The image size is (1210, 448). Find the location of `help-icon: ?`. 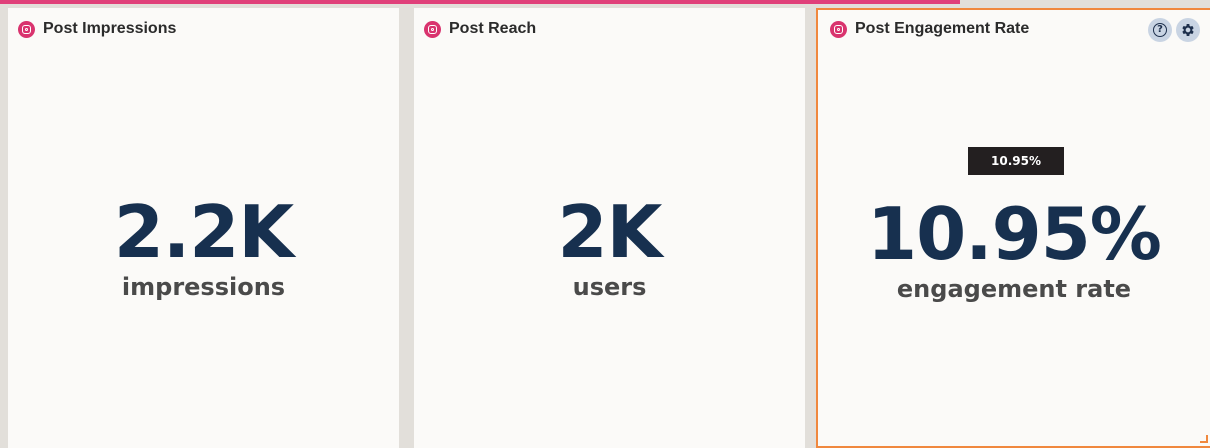

help-icon: ? is located at coordinates (1160, 30).